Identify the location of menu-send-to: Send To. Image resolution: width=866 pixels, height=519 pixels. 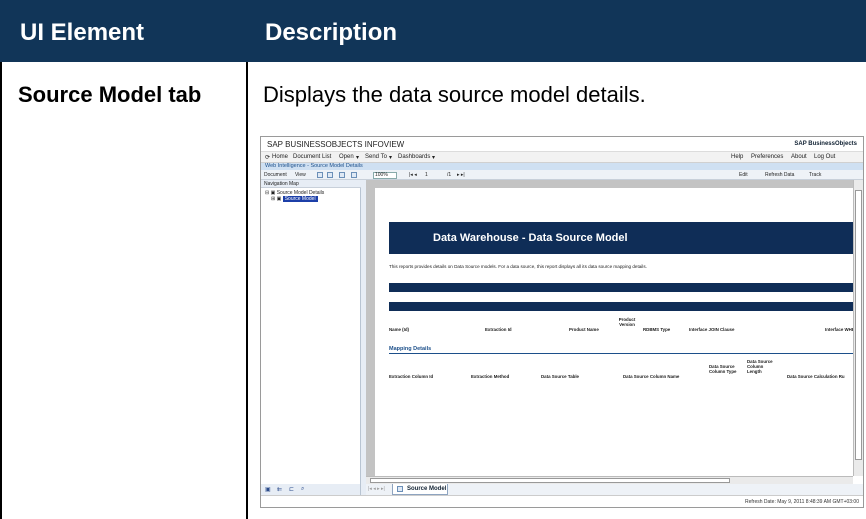
(376, 157).